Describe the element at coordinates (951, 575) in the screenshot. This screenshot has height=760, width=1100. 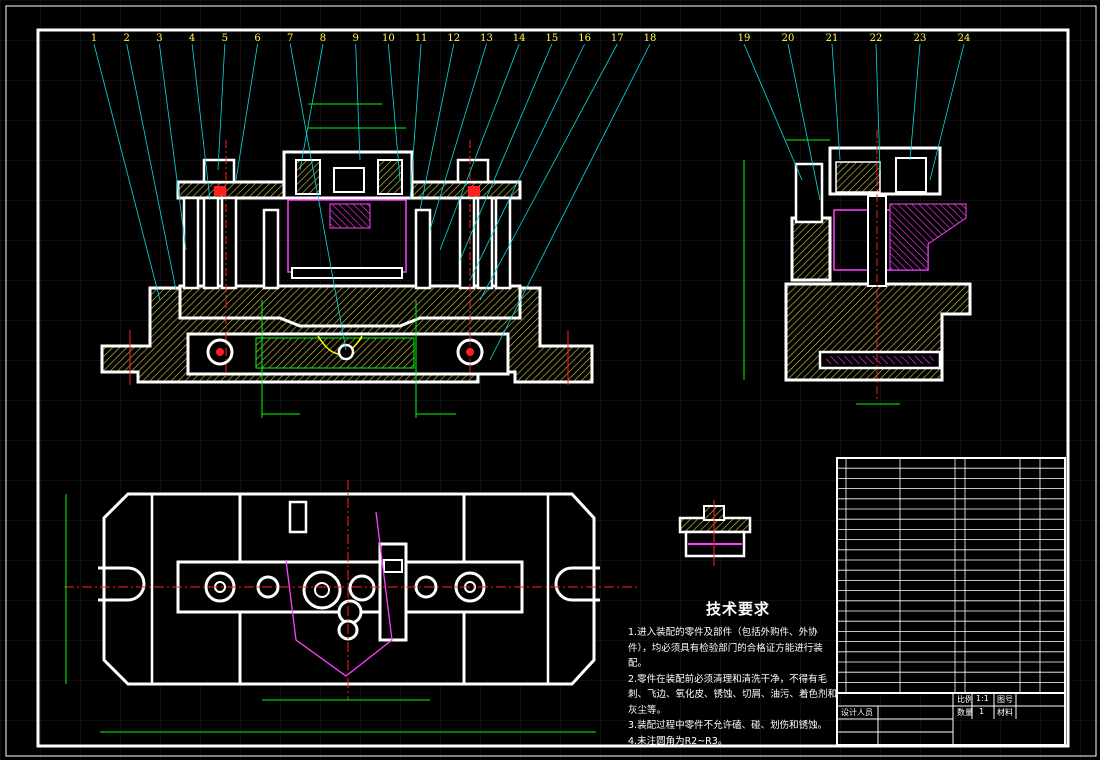
I see `parts-list-table` at that location.